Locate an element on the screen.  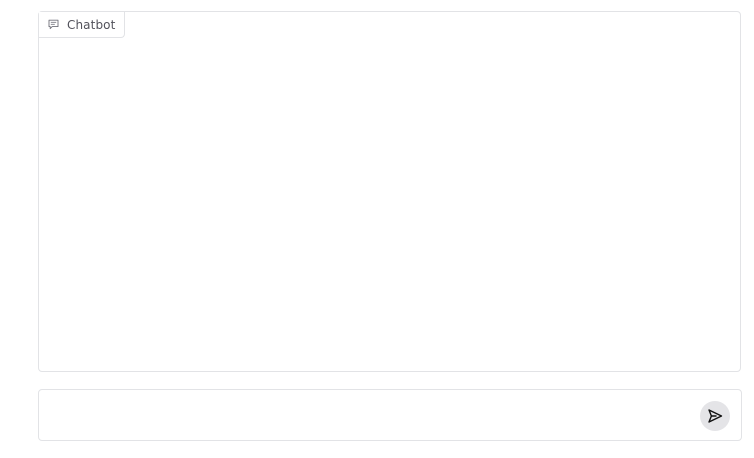
send-icon is located at coordinates (715, 416).